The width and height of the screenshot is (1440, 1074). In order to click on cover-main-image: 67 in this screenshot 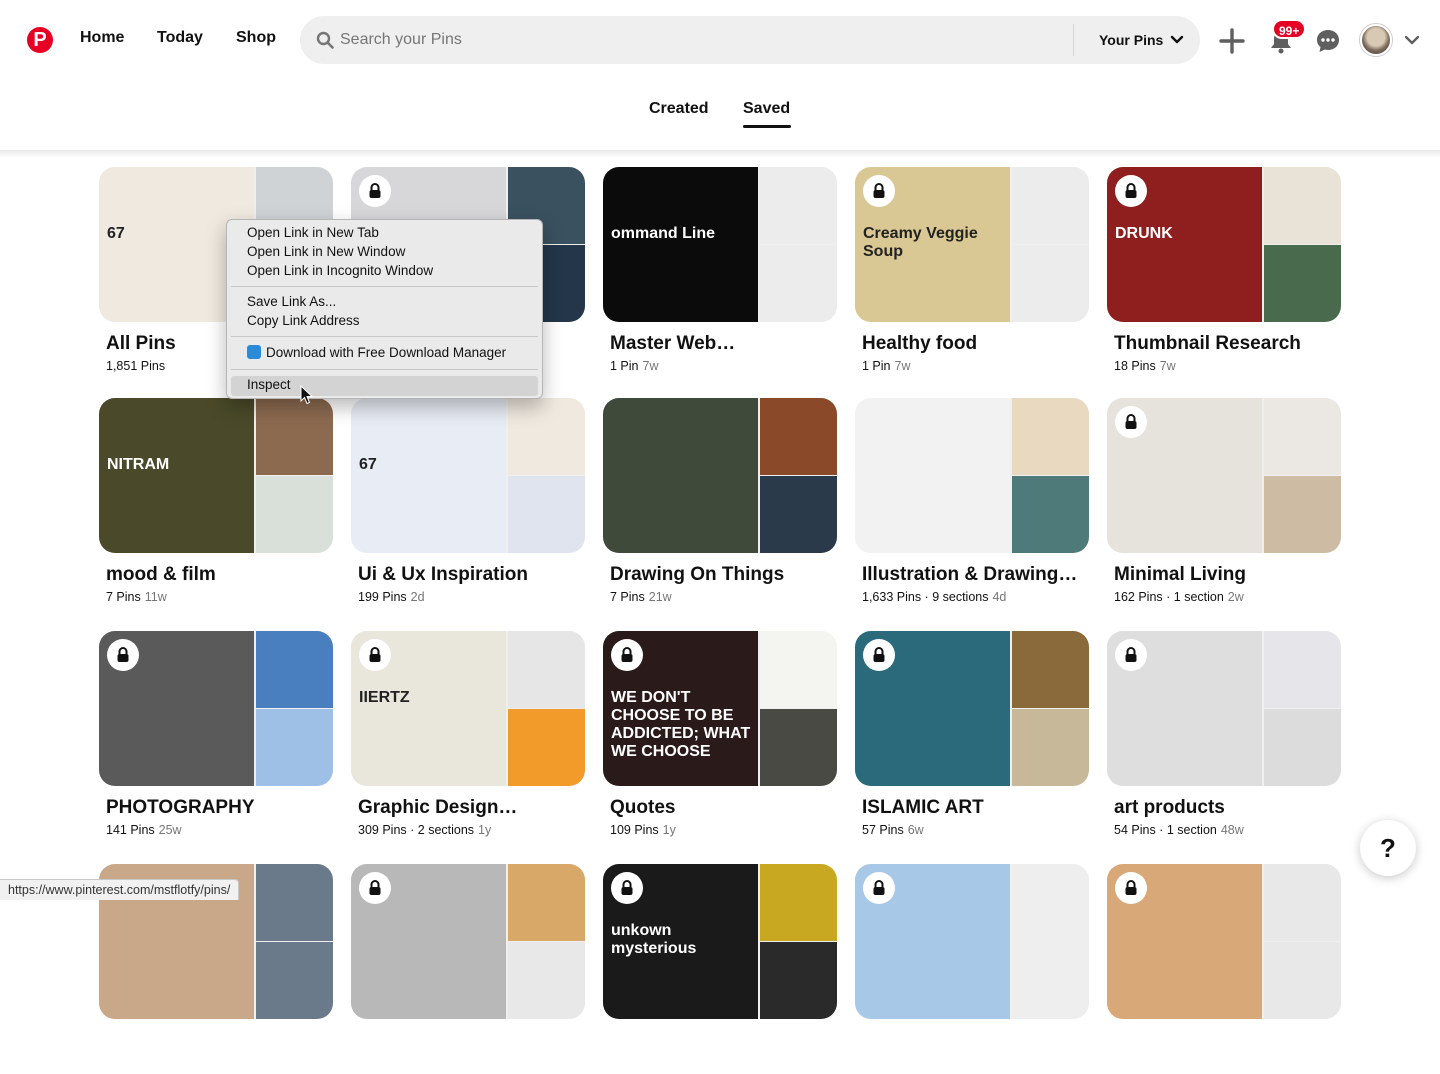, I will do `click(428, 475)`.